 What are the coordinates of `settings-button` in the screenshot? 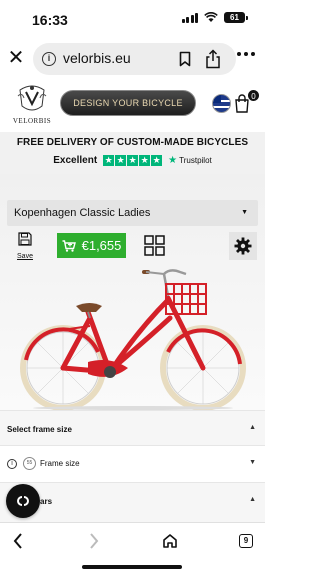 It's located at (243, 246).